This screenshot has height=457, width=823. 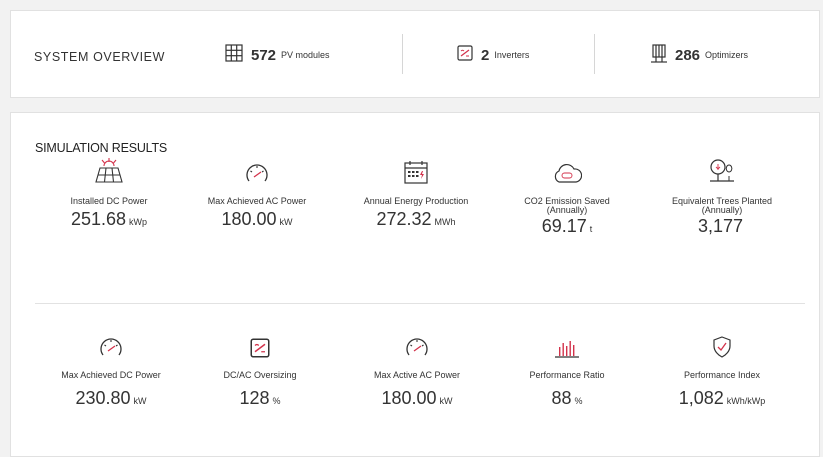 What do you see at coordinates (722, 349) in the screenshot?
I see `shield-check-icon` at bounding box center [722, 349].